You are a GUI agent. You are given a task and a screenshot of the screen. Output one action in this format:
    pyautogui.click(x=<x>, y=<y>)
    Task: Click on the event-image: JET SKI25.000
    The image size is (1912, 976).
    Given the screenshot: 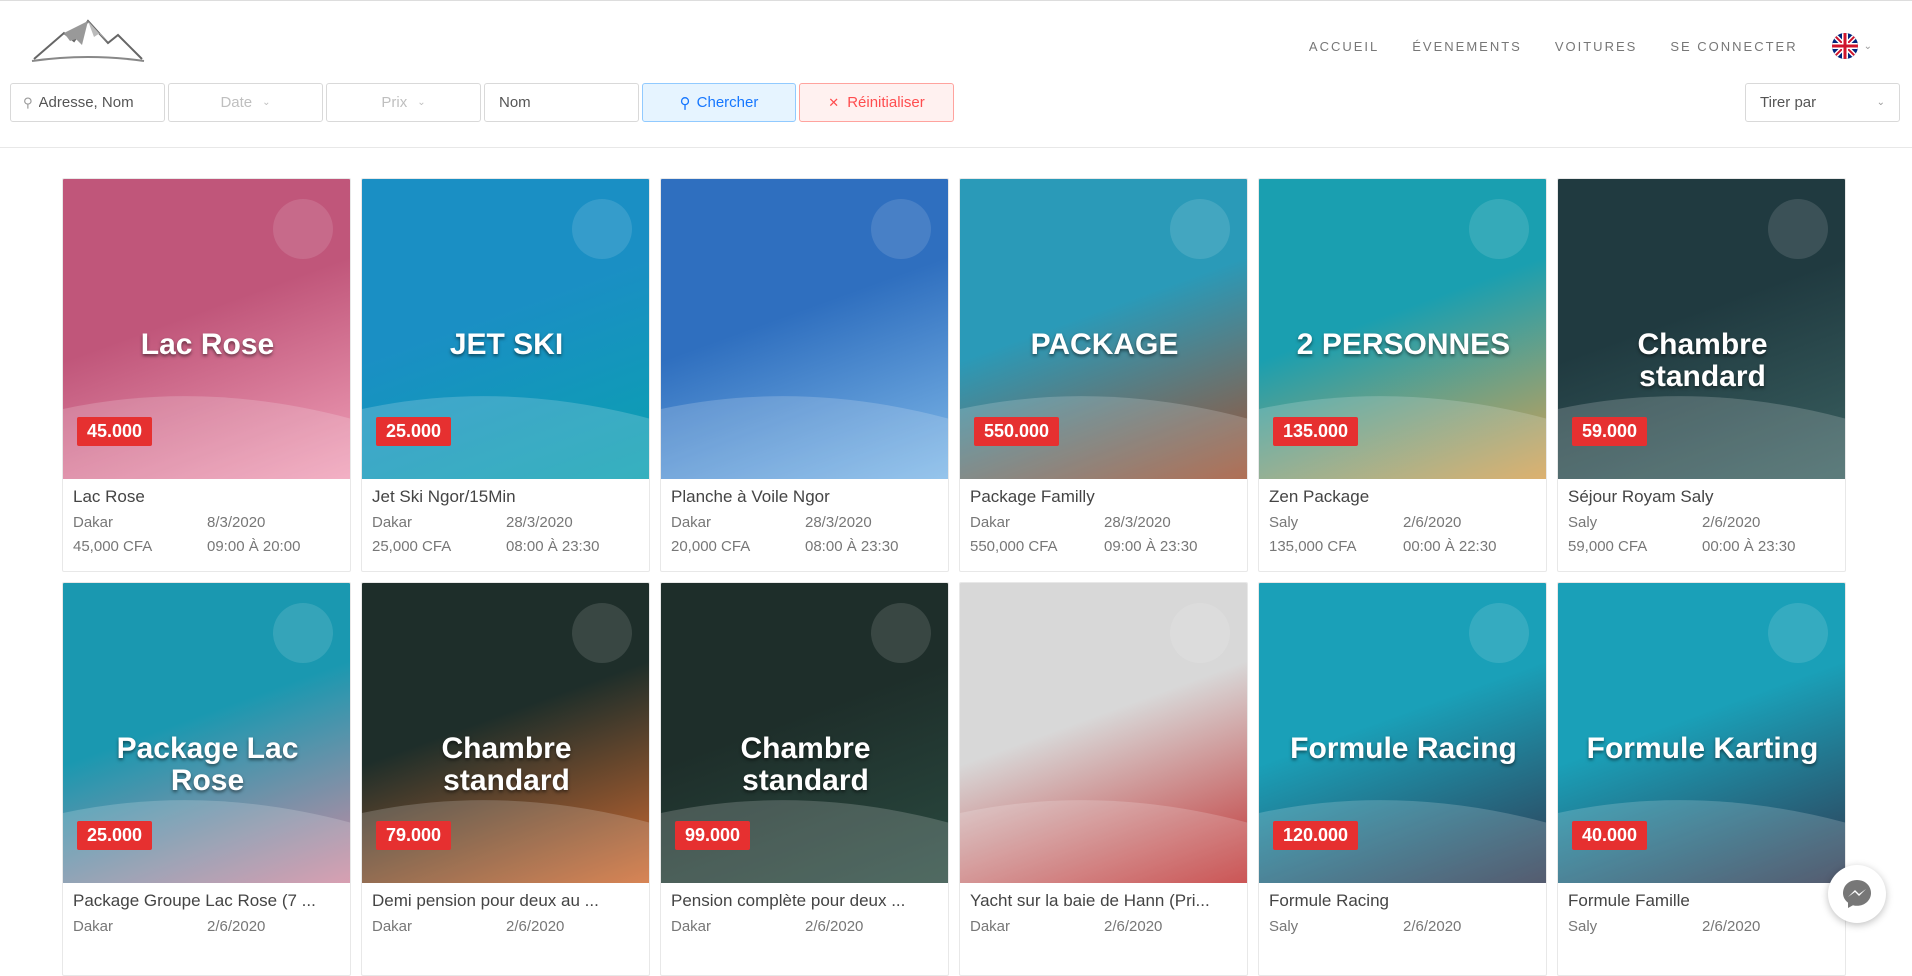 What is the action you would take?
    pyautogui.click(x=506, y=329)
    